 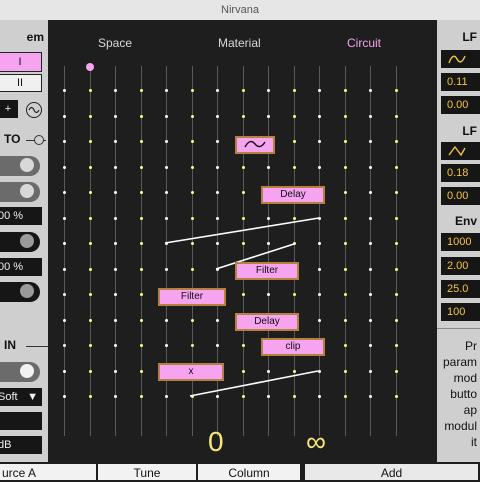 I want to click on env-title: Env, so click(x=465, y=221).